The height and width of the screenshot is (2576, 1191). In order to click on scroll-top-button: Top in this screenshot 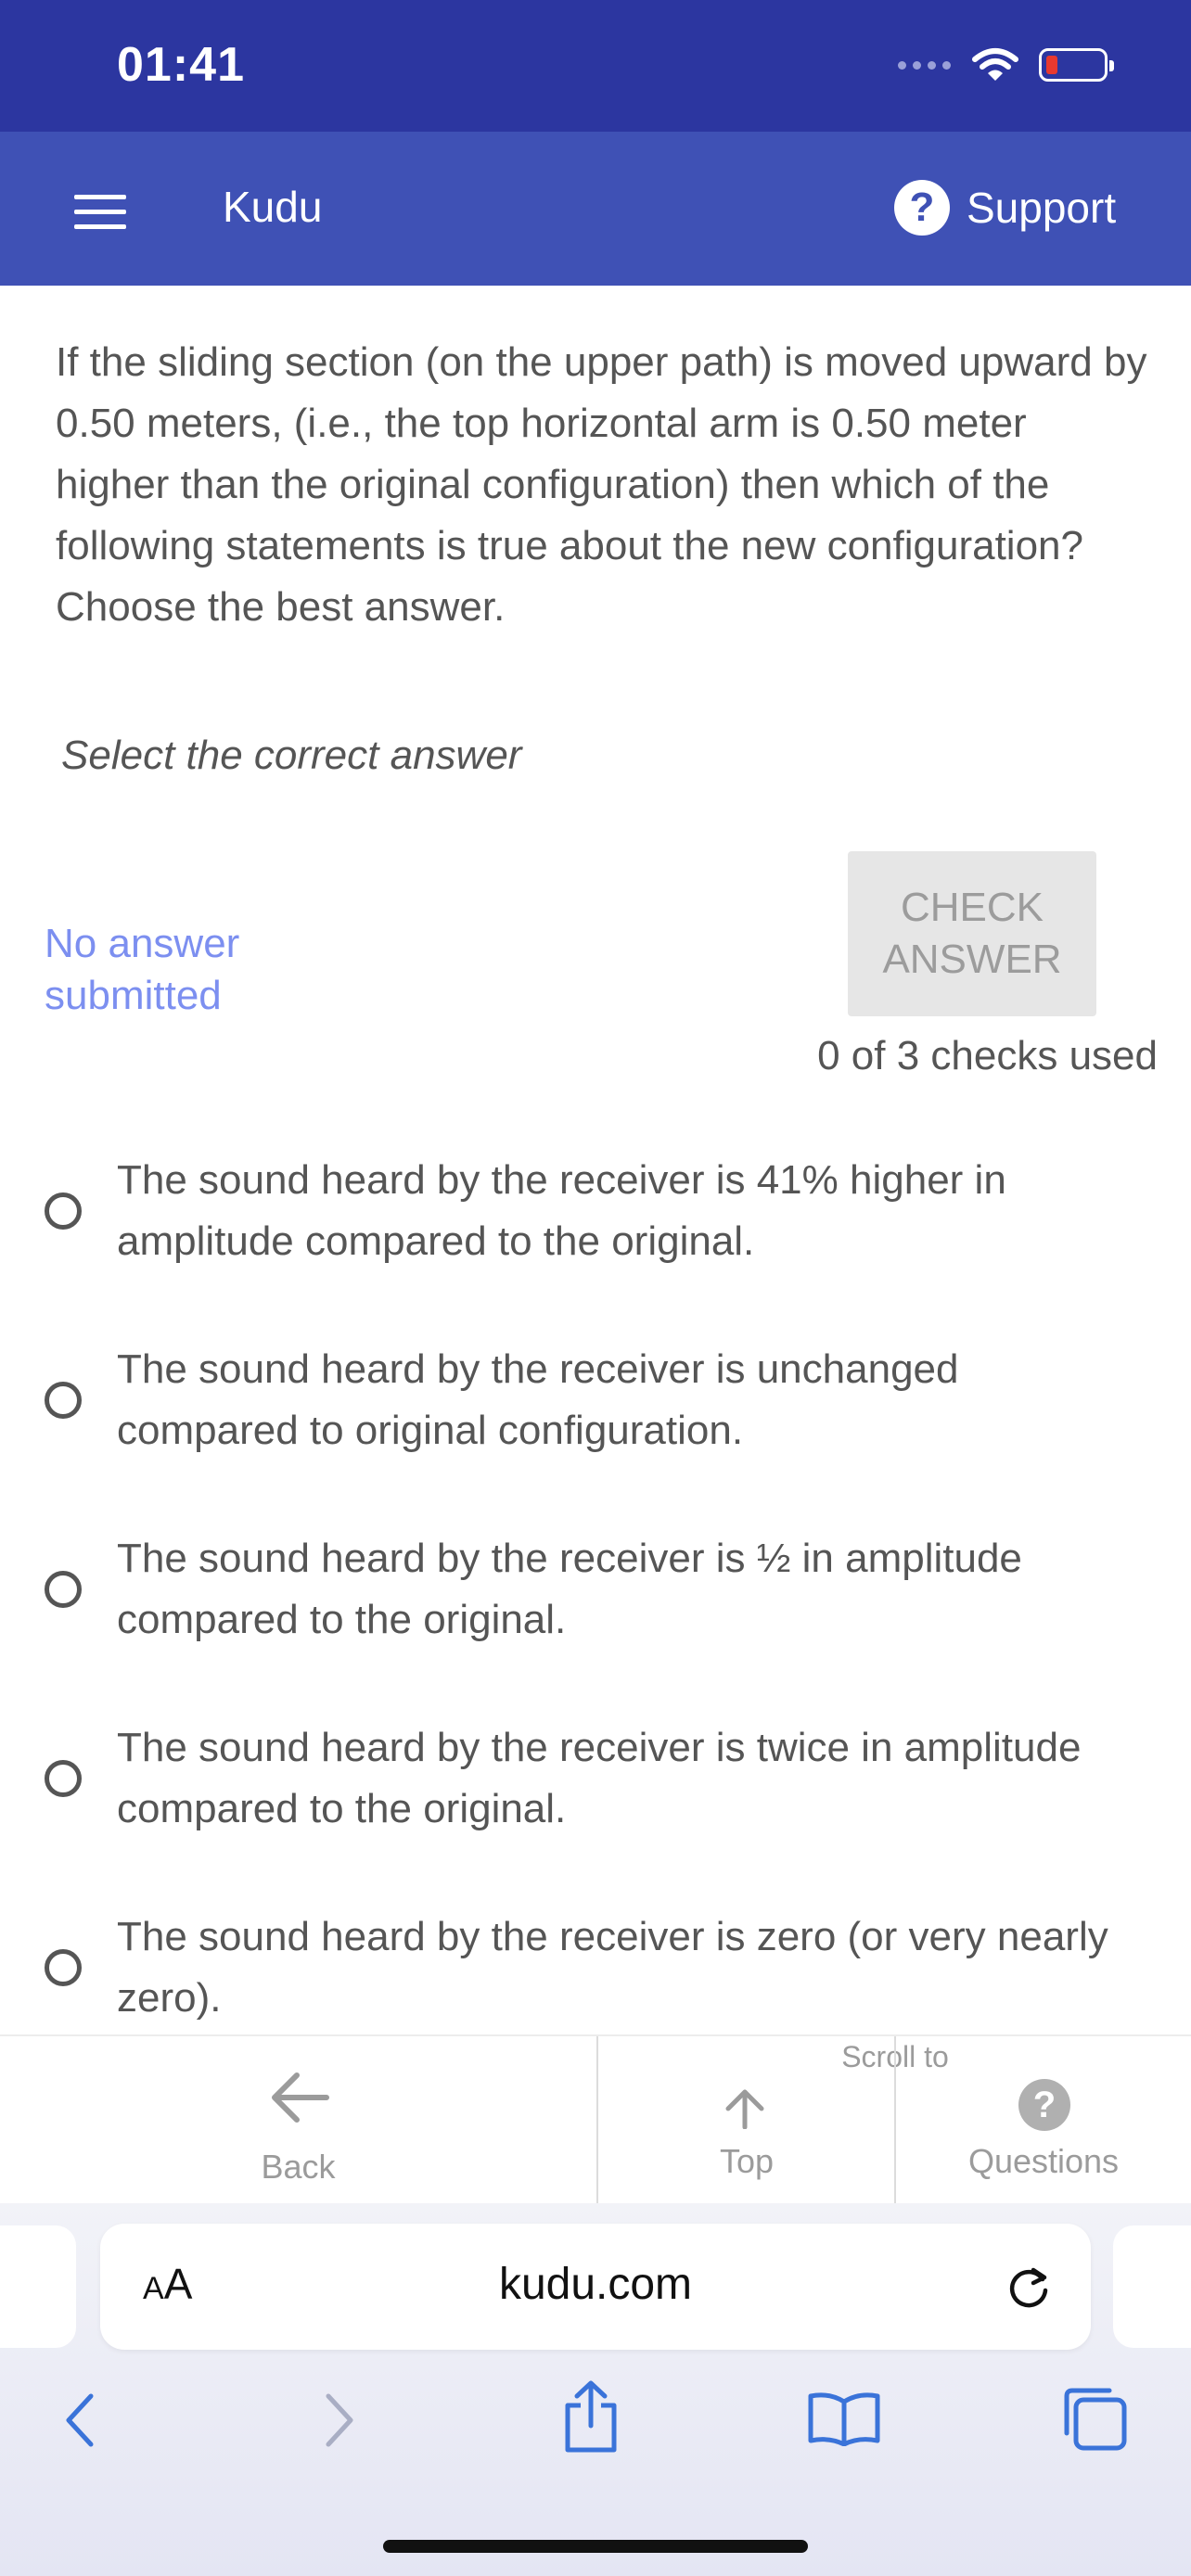, I will do `click(746, 2119)`.